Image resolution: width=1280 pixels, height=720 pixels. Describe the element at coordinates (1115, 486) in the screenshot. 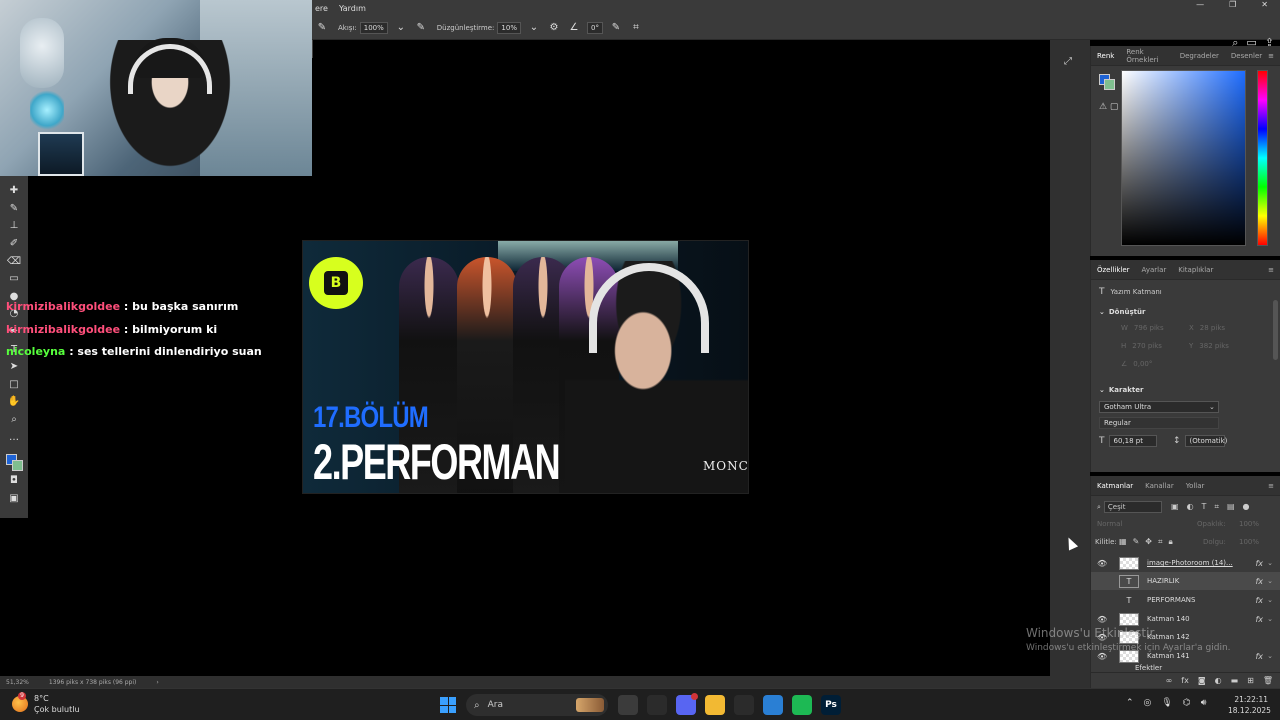

I see `tab-layers: Katmanlar` at that location.